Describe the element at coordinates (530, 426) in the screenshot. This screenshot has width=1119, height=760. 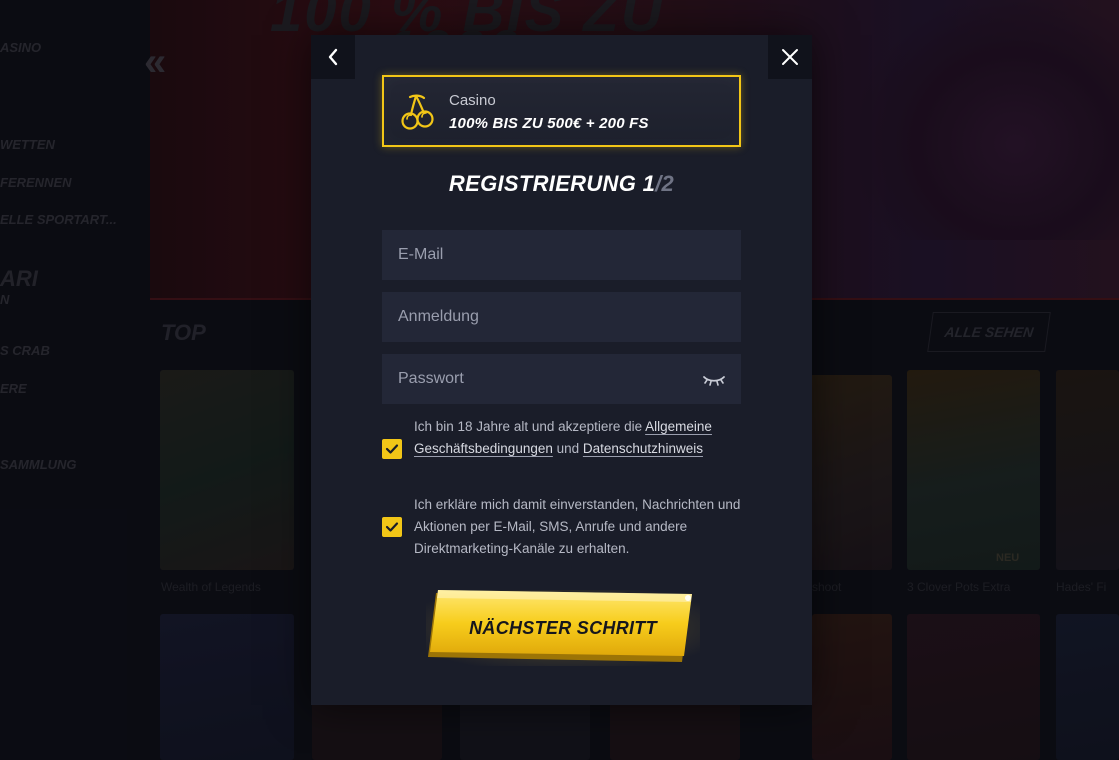
I see `terms-text-before: Ich bin 18 Jahre alt und akzeptiere die` at that location.